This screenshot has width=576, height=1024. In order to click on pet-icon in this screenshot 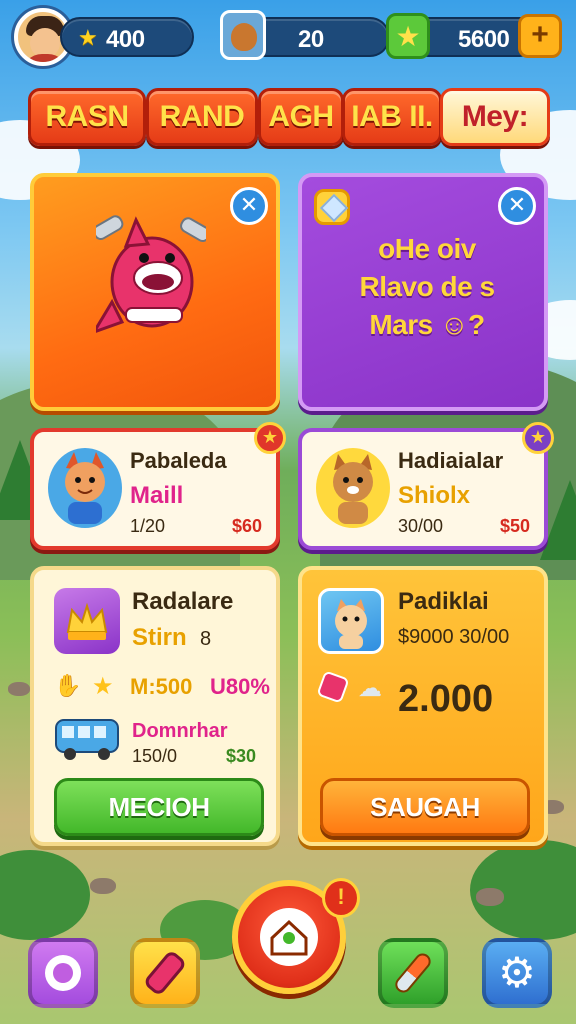, I will do `click(243, 35)`.